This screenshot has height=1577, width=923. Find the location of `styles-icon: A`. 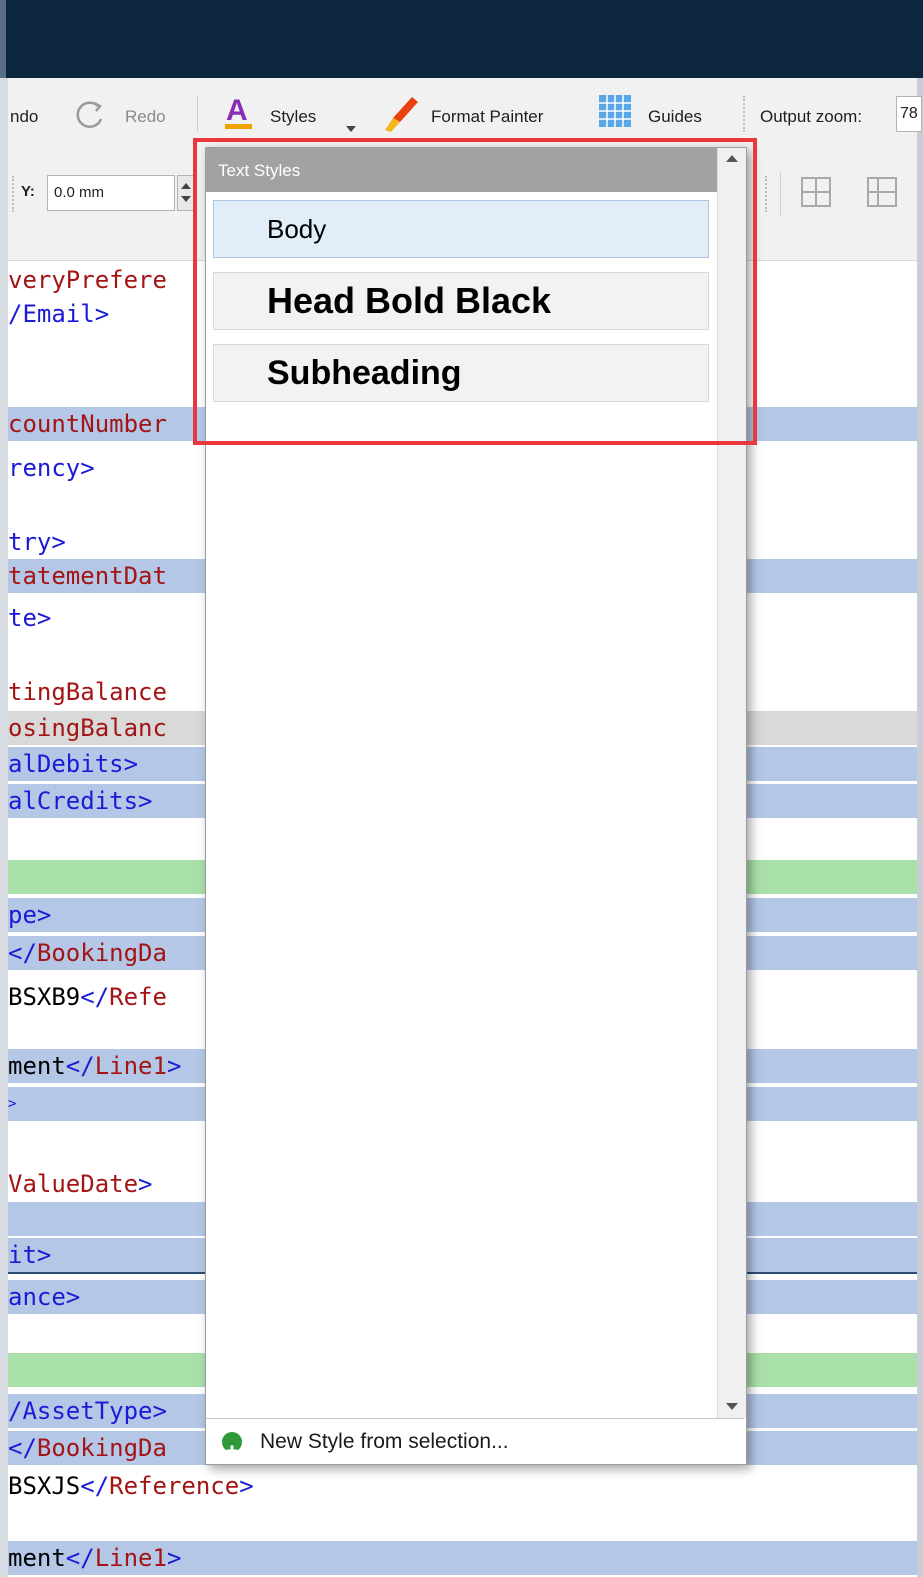

styles-icon: A is located at coordinates (239, 114).